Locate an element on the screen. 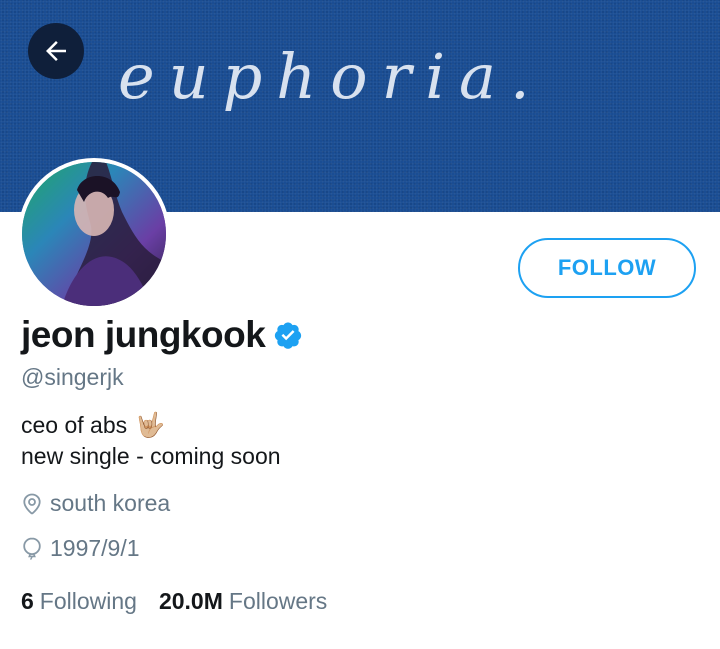 The image size is (720, 649). name-row: jeon jungkook is located at coordinates (162, 335).